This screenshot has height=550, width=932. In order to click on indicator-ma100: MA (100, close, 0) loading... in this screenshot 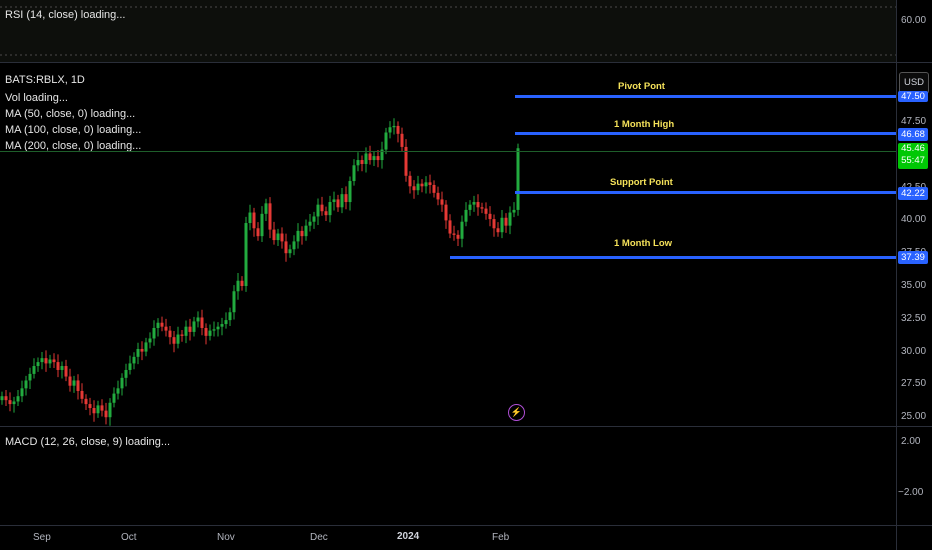, I will do `click(73, 130)`.